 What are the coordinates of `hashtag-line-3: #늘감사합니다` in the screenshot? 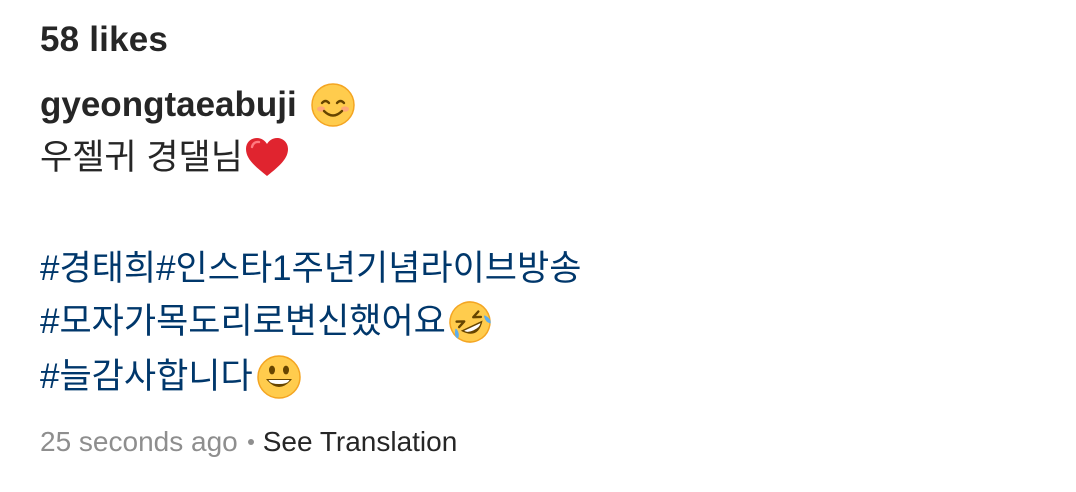 It's located at (171, 377).